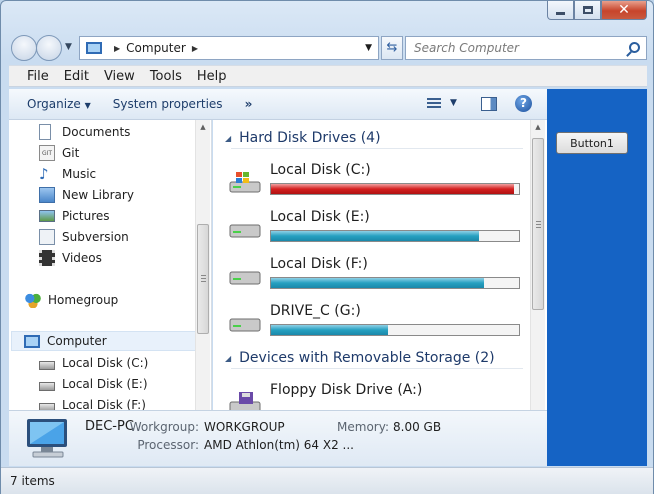 The width and height of the screenshot is (654, 494). I want to click on nav-item-local-disk-e: Local Disk (E:), so click(93, 384).